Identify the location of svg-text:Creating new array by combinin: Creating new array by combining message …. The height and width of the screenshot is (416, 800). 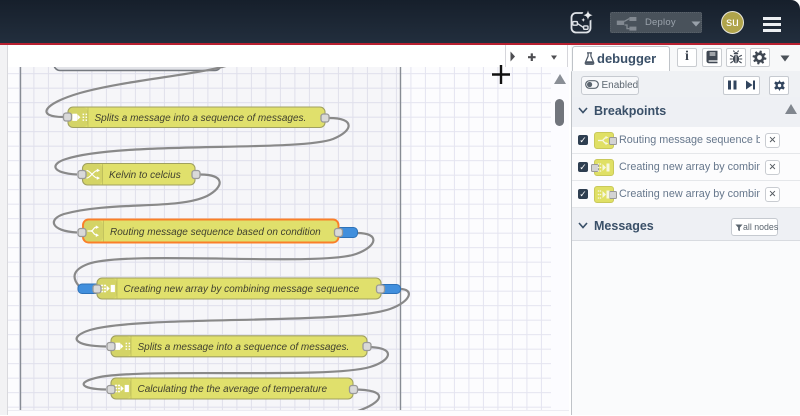
(242, 289).